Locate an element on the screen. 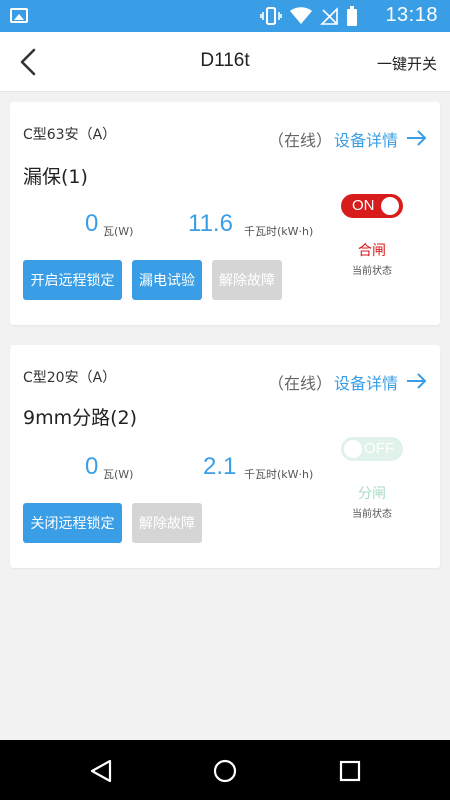 Image resolution: width=450 pixels, height=800 pixels. power-toggle: ON is located at coordinates (372, 206).